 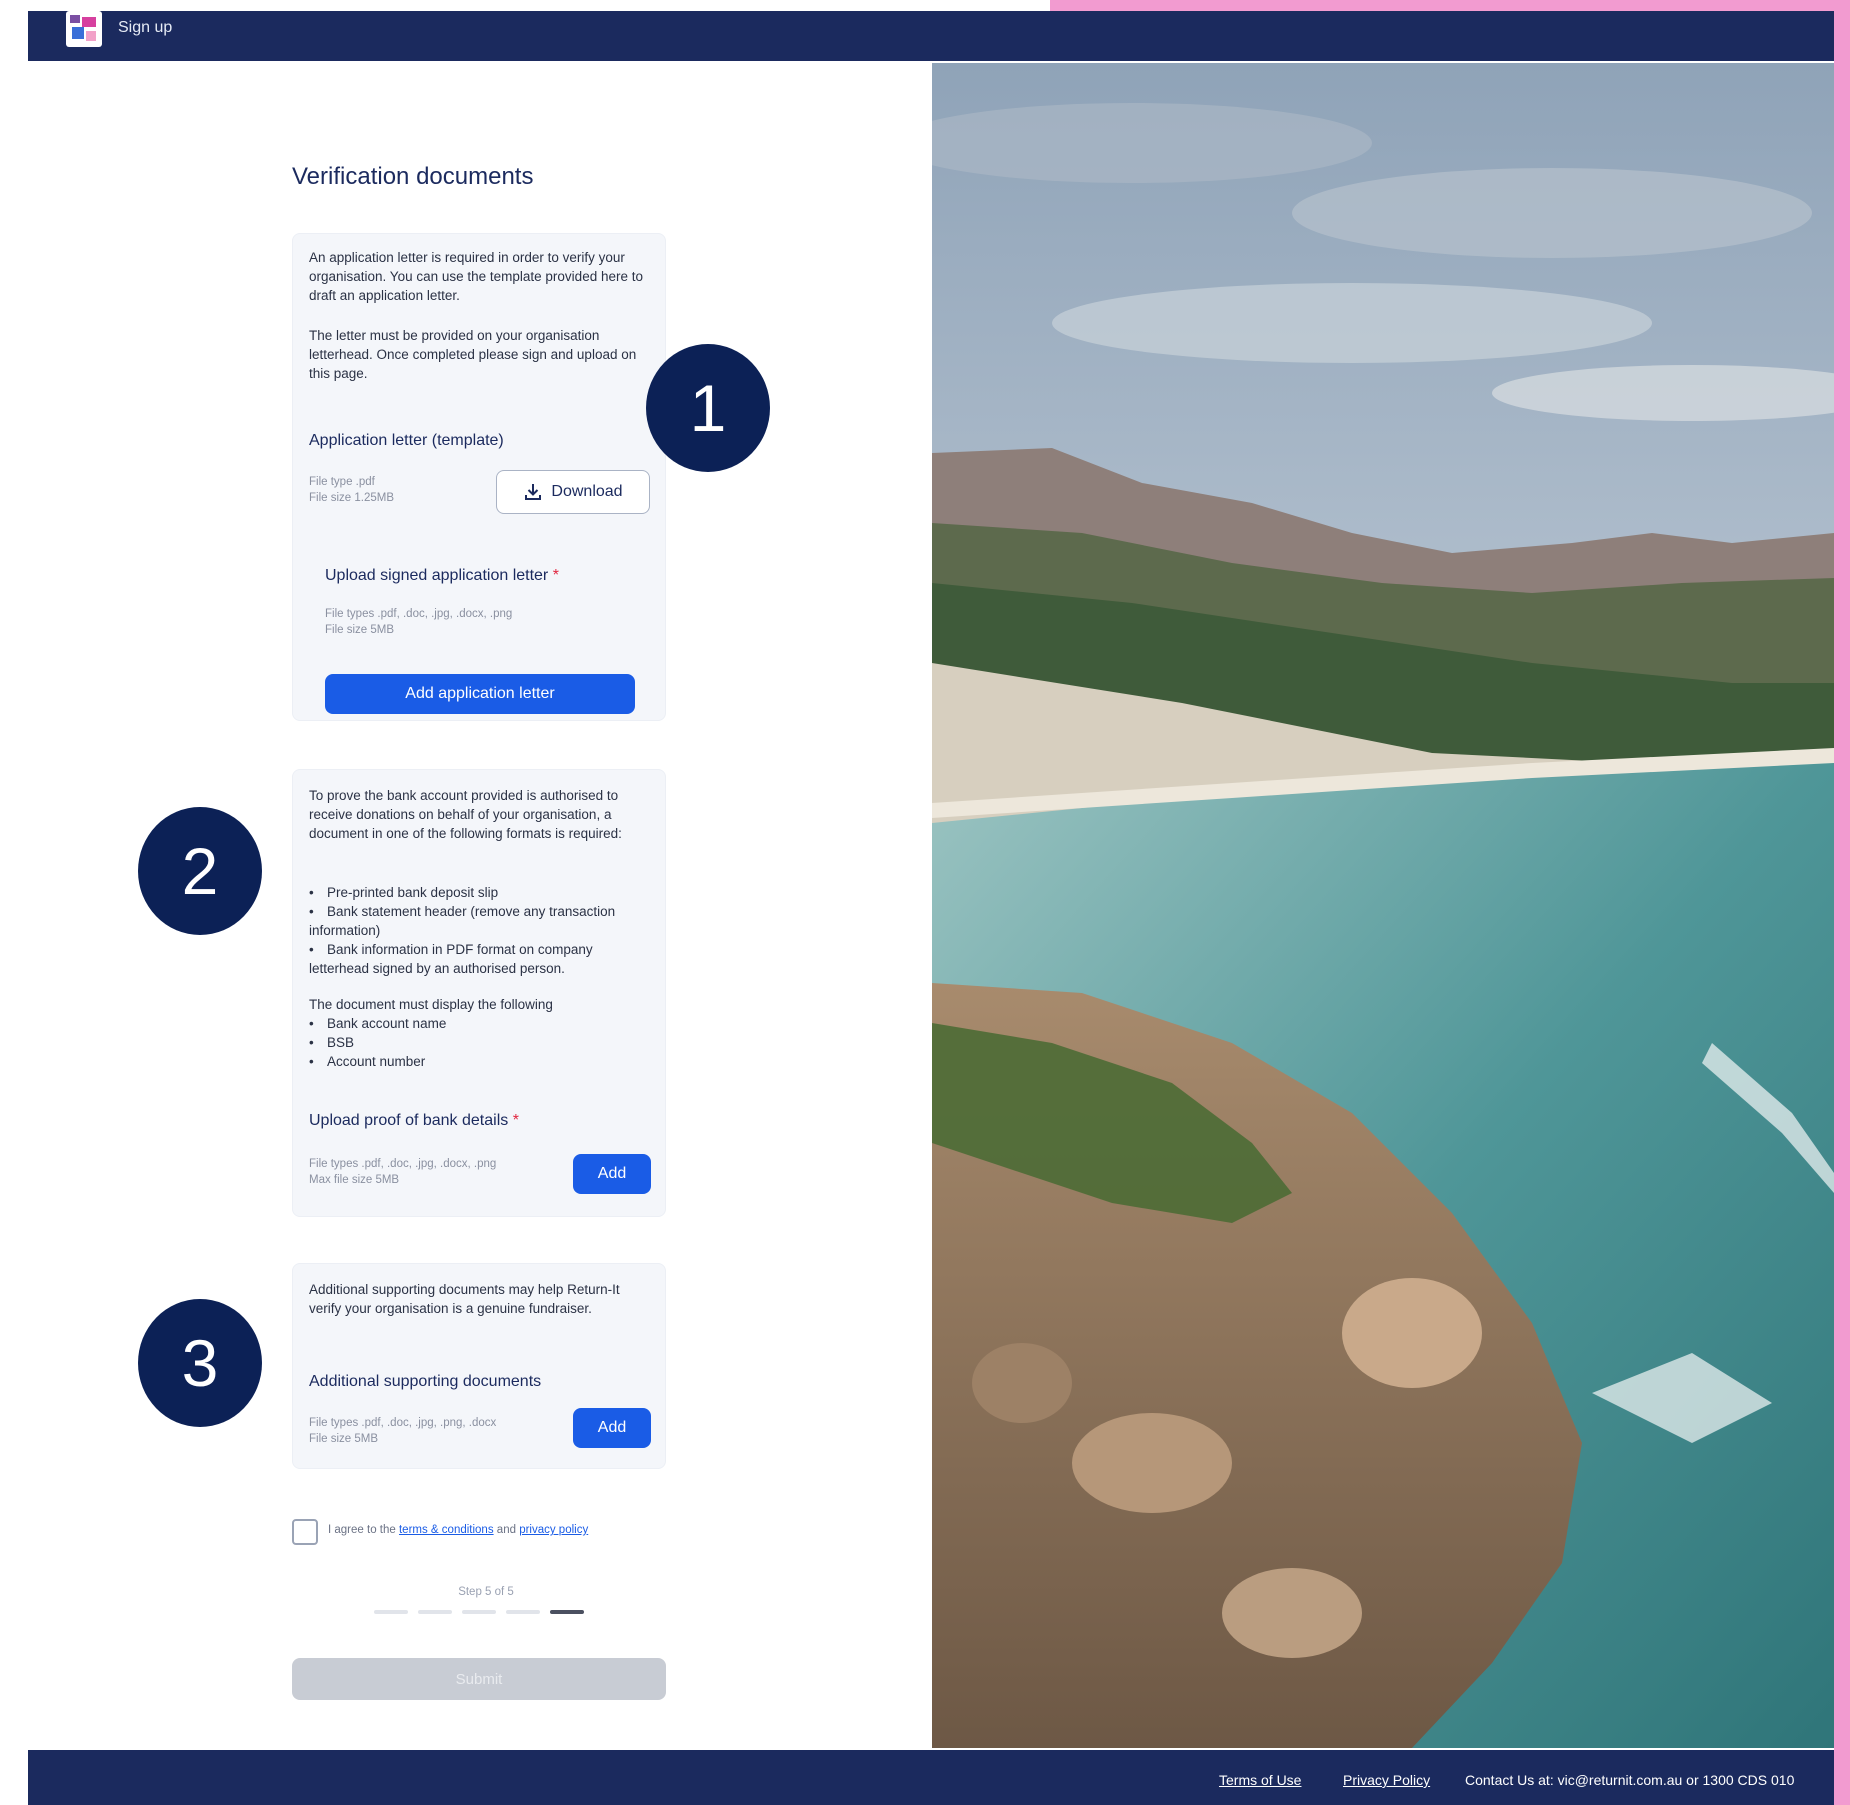 I want to click on privacy-link: privacy policy, so click(x=553, y=1530).